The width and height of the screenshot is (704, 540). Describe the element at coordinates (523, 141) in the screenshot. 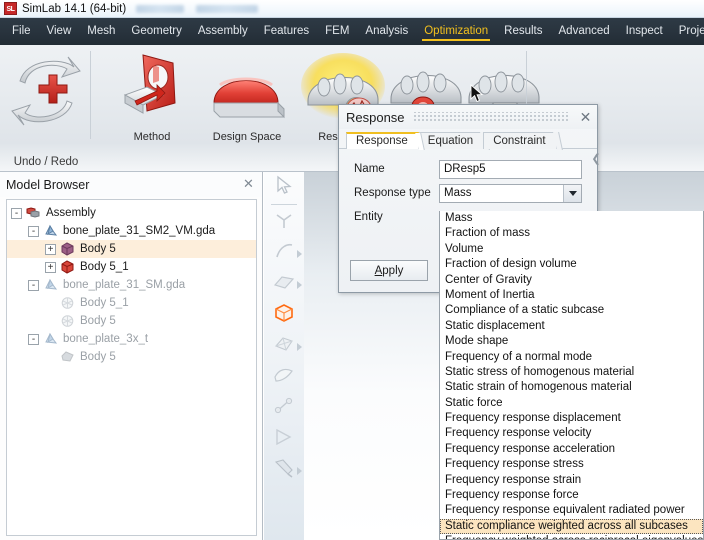

I see `tab-constraint: Constraint` at that location.